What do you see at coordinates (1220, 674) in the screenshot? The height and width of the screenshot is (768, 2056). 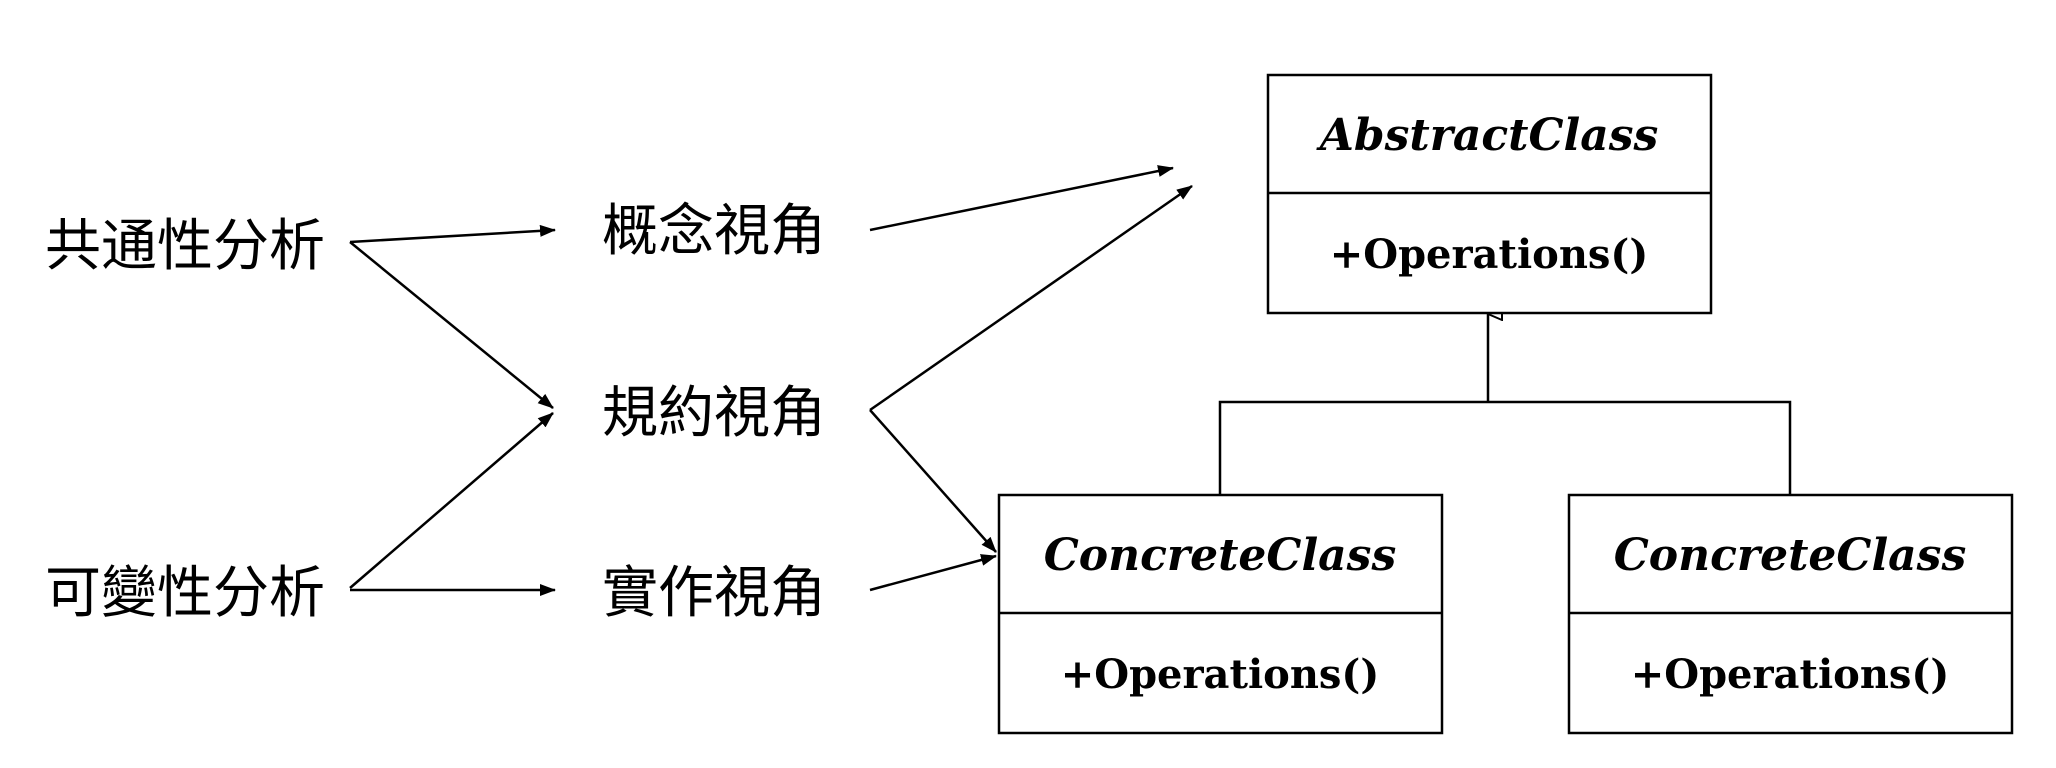 I see `concrete-class-left-operations: +Operations()` at bounding box center [1220, 674].